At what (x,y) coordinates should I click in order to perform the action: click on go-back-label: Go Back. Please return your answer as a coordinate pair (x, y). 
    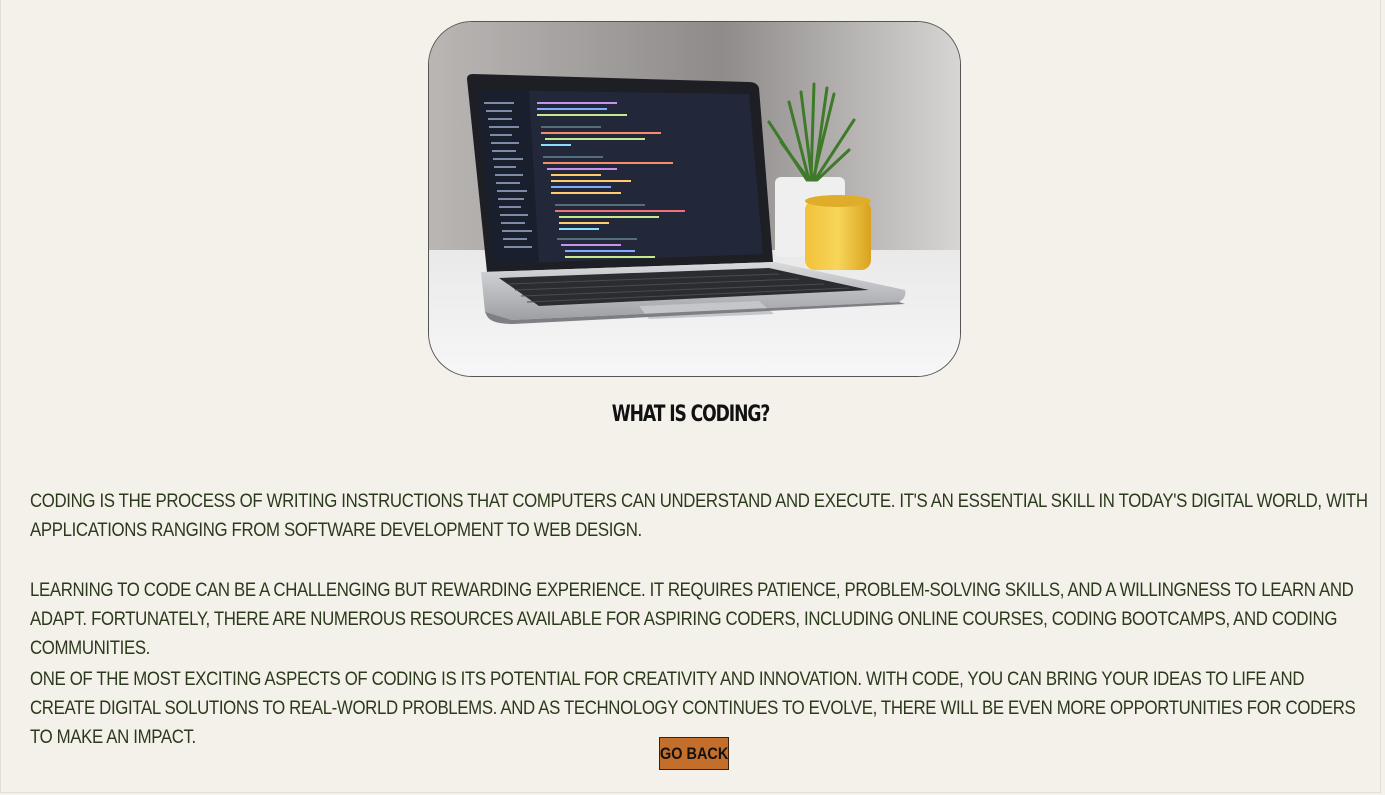
    Looking at the image, I should click on (694, 753).